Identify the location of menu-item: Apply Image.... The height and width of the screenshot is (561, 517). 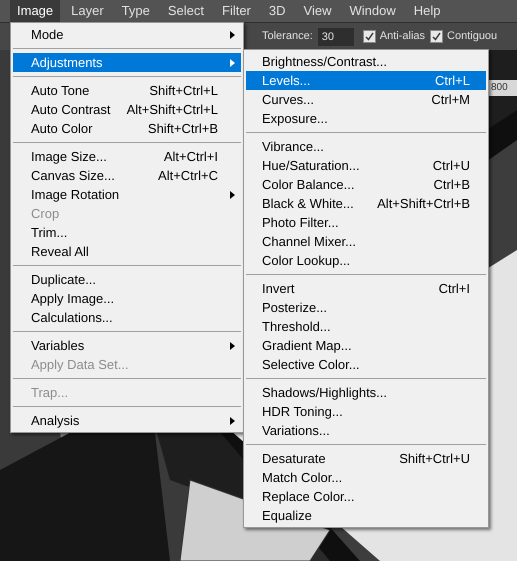
(127, 298).